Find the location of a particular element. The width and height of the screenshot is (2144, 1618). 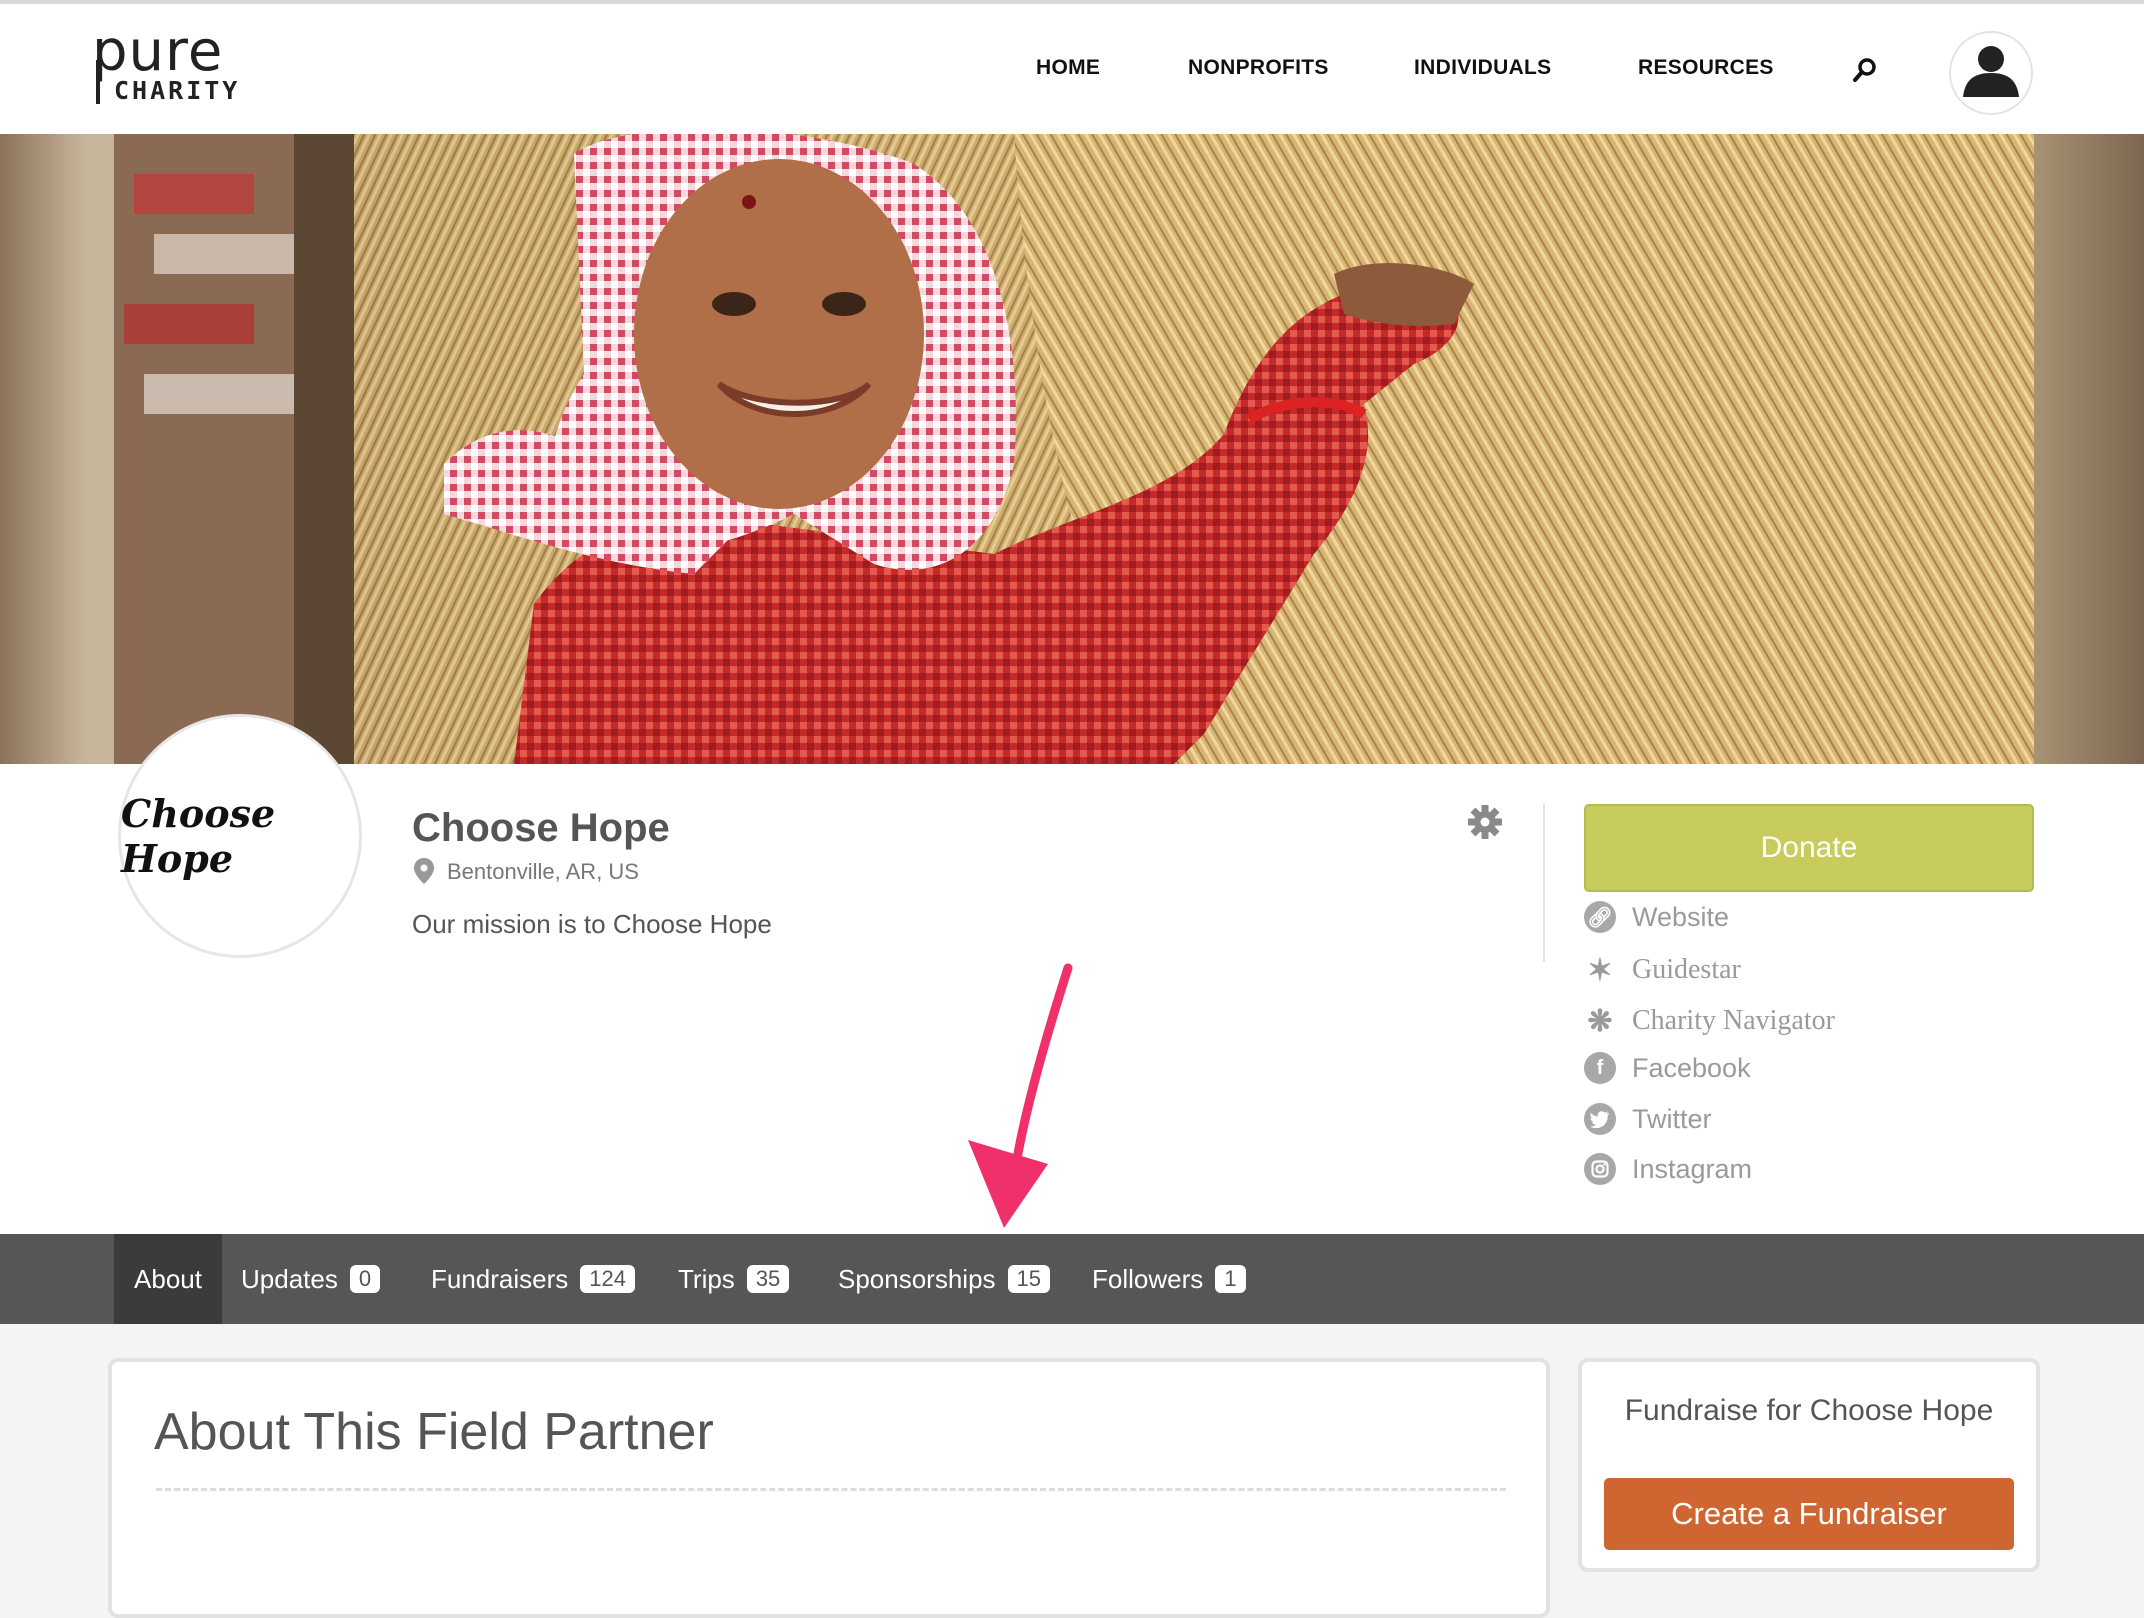

link-guidestar: ✶ Guidestar is located at coordinates (1662, 970).